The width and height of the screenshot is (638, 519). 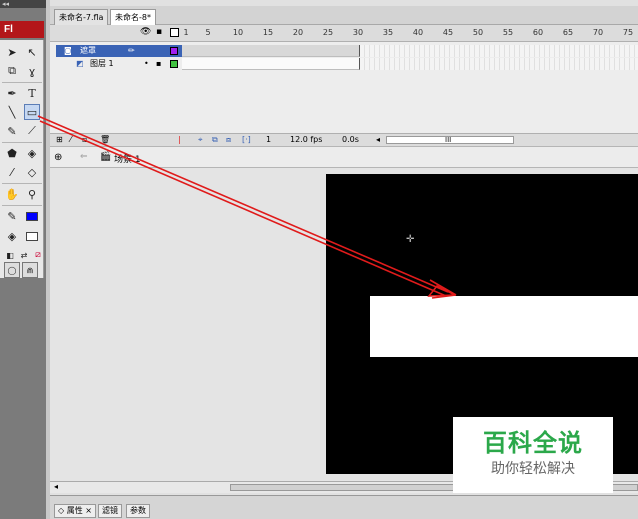 I want to click on pencil-tool-icon: ✎, so click(x=12, y=131).